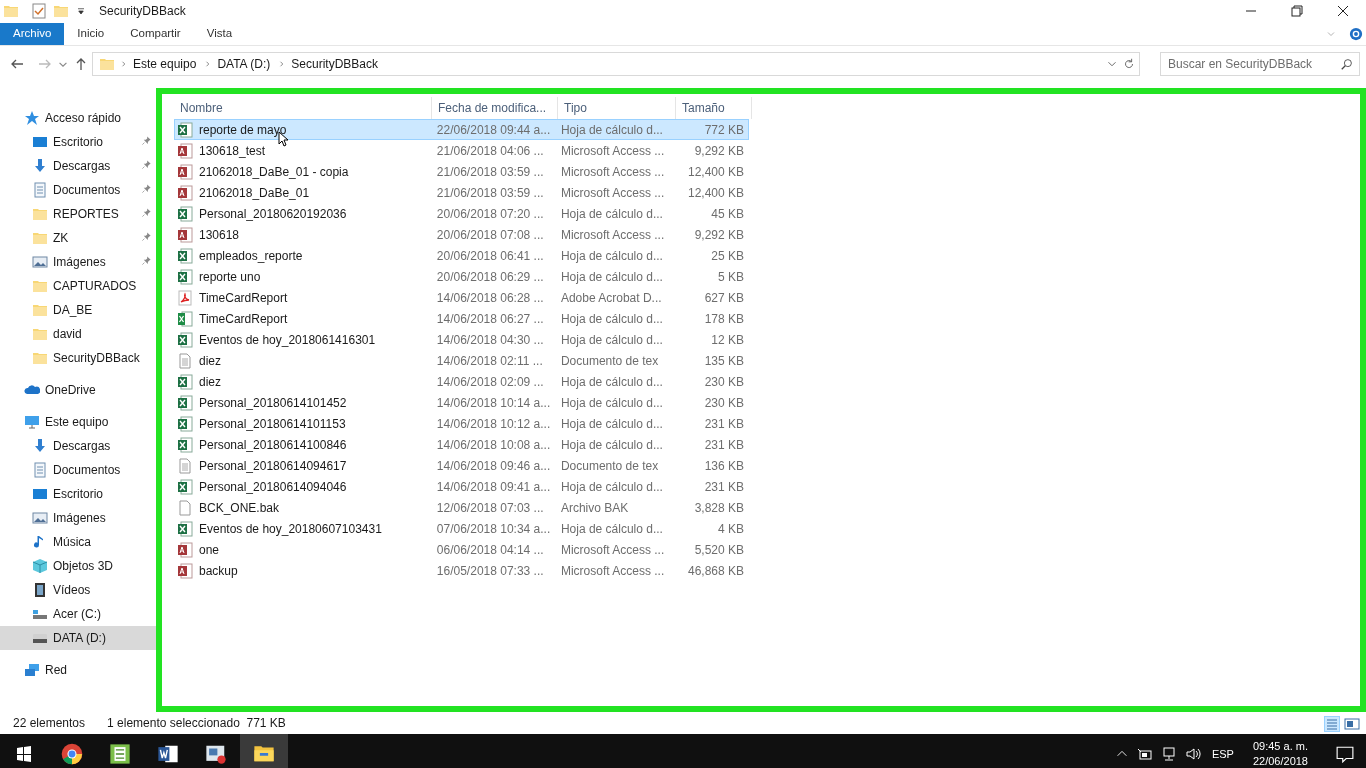 This screenshot has width=1366, height=768. Describe the element at coordinates (461, 129) in the screenshot. I see `file-row: reporte de mayo 22/06/2018 09:44 a... Hoja de cálculo d... 772 KB` at that location.